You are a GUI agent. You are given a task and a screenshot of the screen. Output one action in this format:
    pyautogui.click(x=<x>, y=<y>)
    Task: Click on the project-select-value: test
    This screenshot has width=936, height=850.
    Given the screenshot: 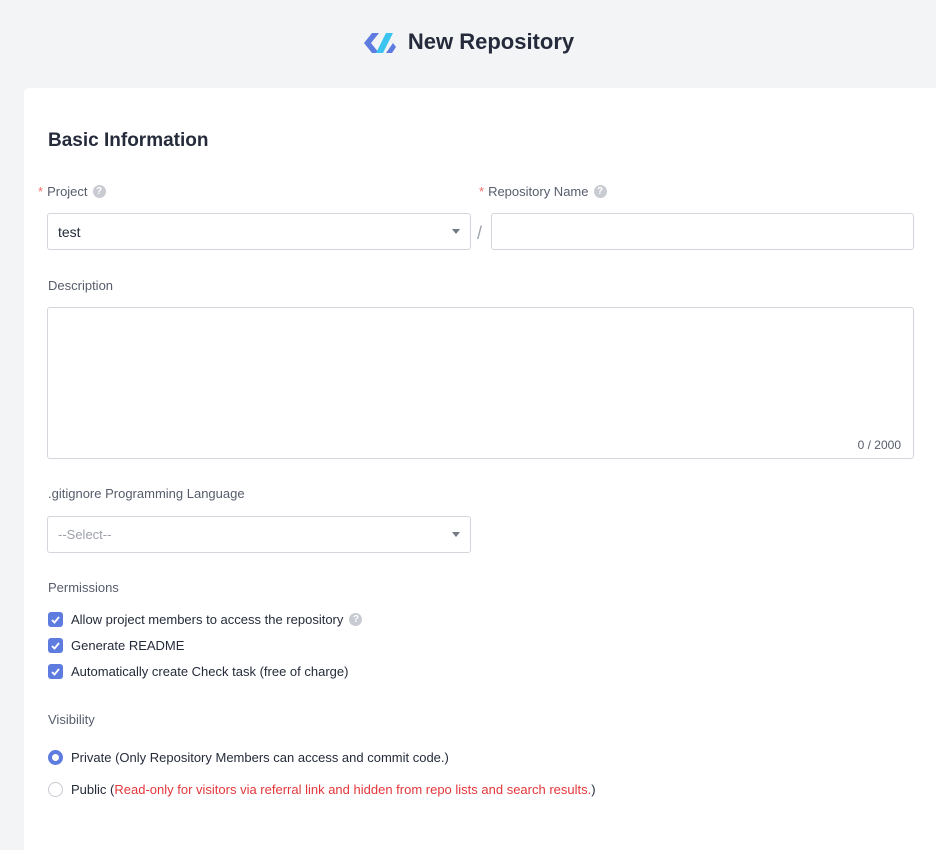 What is the action you would take?
    pyautogui.click(x=69, y=231)
    